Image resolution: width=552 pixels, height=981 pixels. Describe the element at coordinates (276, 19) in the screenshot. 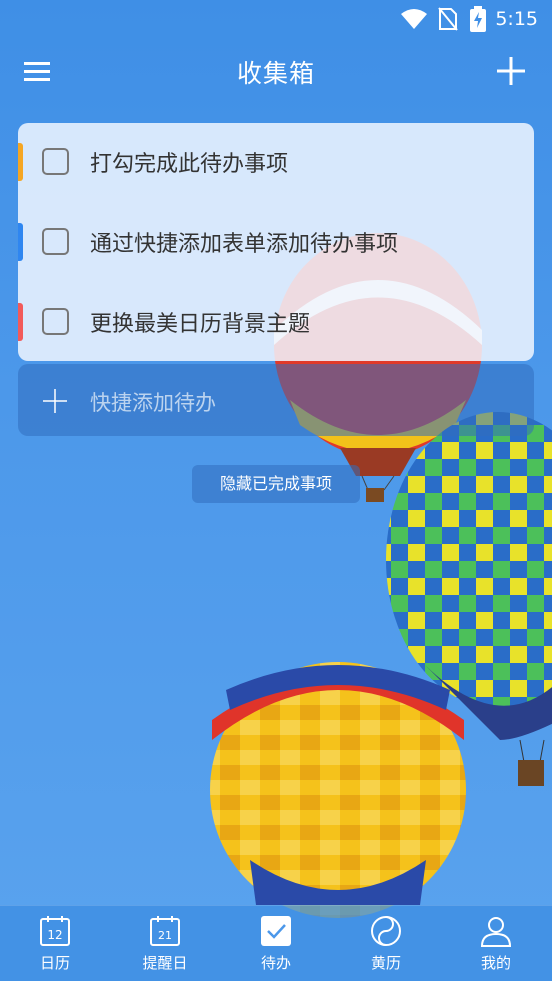

I see `status-bar: 5:15` at that location.